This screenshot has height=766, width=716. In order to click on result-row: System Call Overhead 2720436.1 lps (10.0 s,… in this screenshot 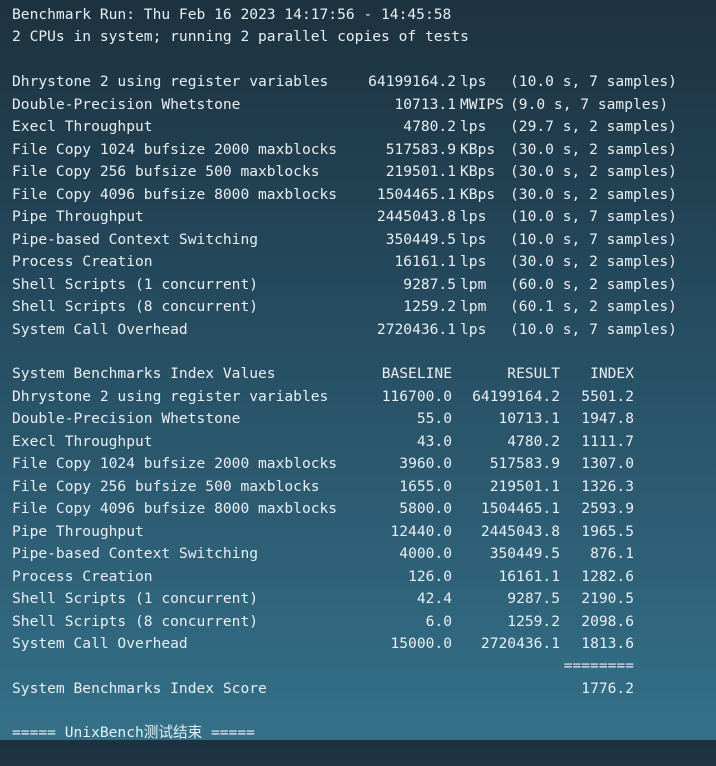, I will do `click(352, 330)`.